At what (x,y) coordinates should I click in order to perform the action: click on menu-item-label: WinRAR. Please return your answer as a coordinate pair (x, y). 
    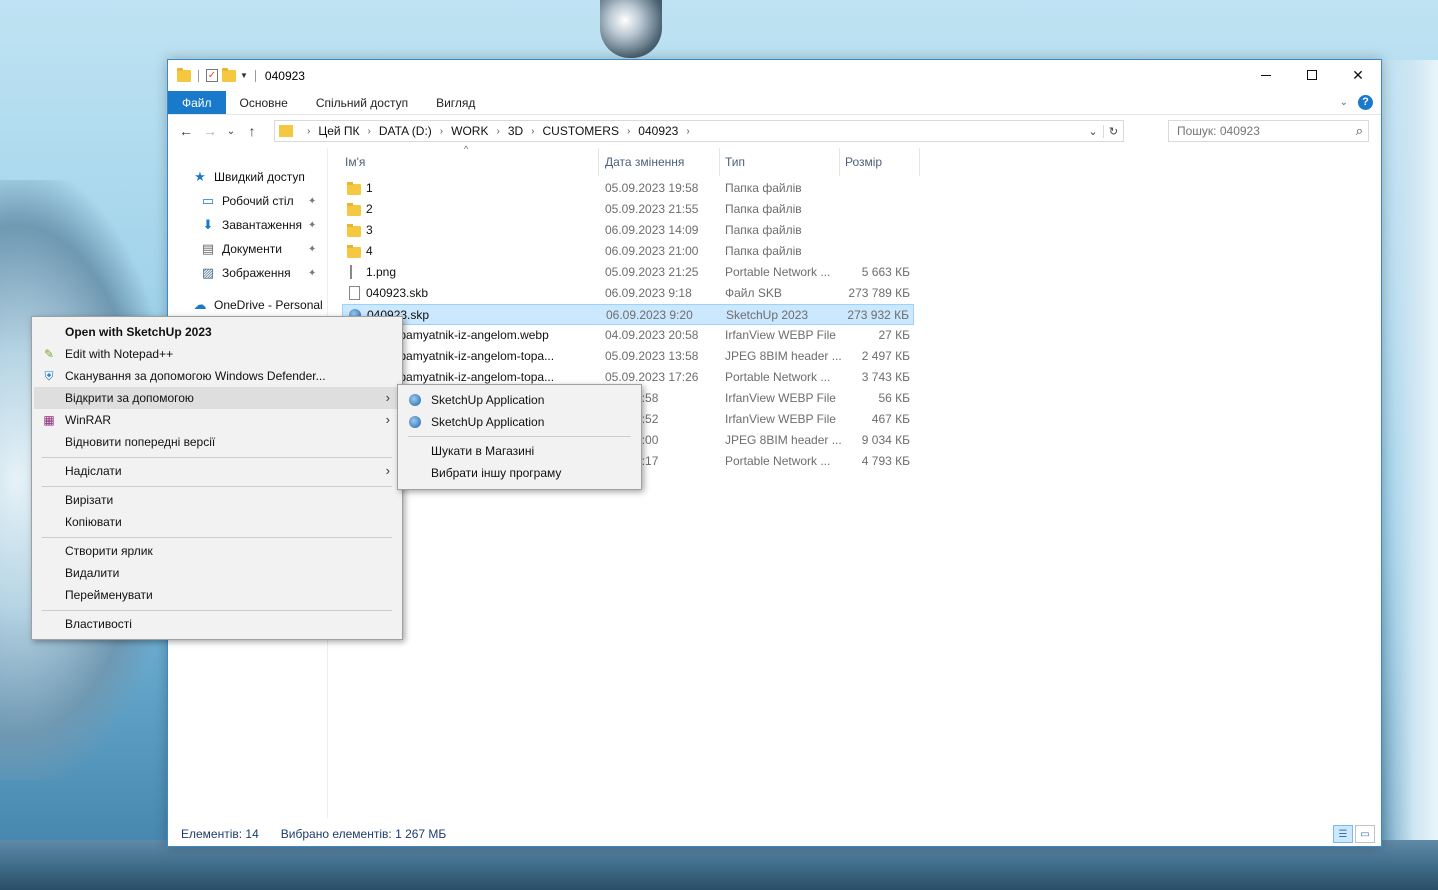
    Looking at the image, I should click on (88, 420).